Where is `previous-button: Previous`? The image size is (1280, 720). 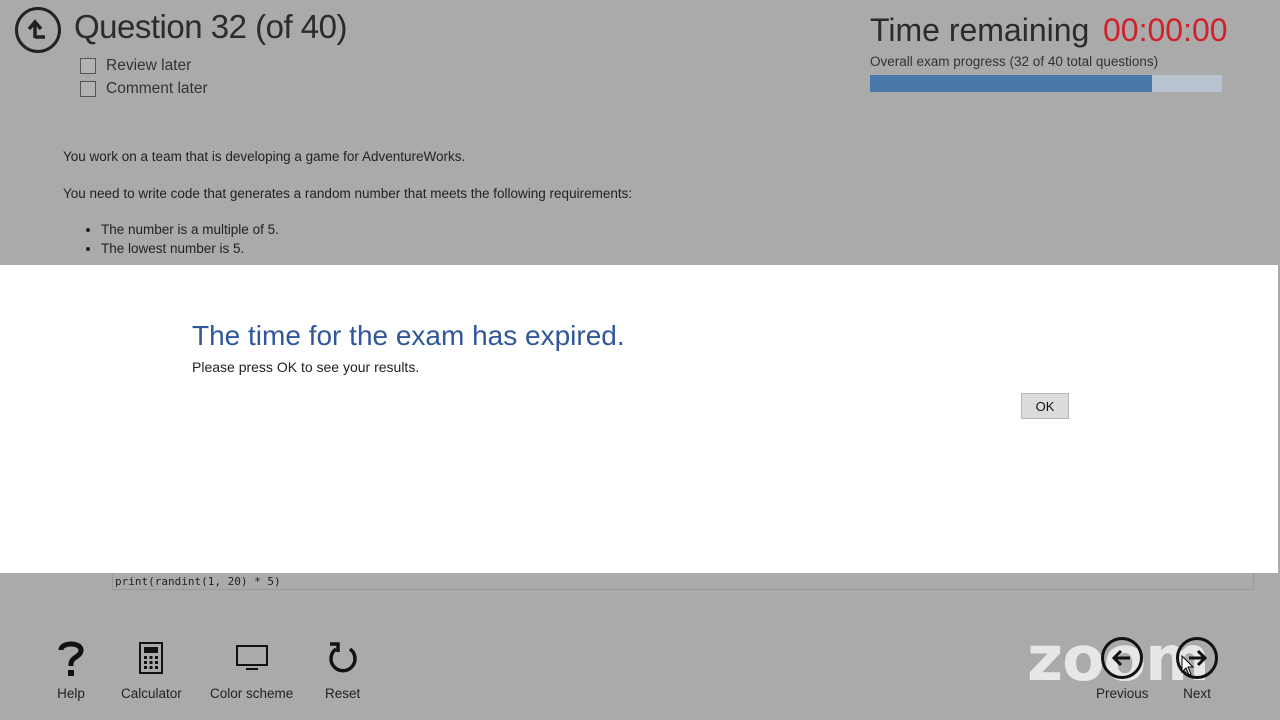
previous-button: Previous is located at coordinates (1122, 669).